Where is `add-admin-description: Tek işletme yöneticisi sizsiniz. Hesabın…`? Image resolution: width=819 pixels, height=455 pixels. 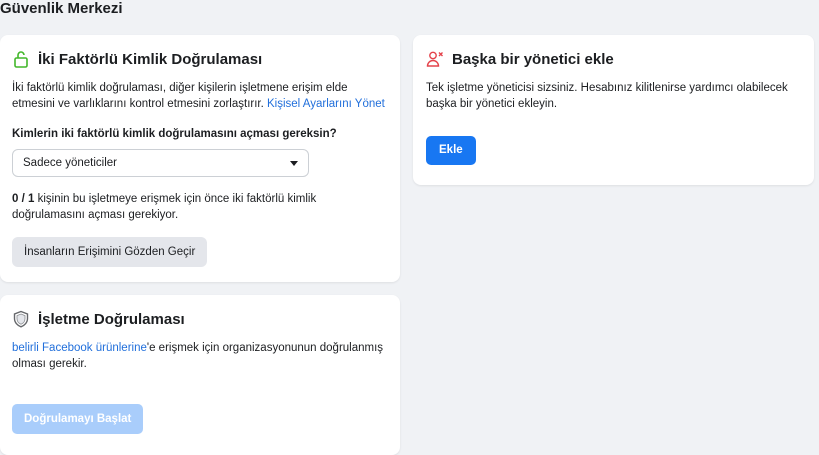 add-admin-description: Tek işletme yöneticisi sizsiniz. Hesabın… is located at coordinates (607, 96).